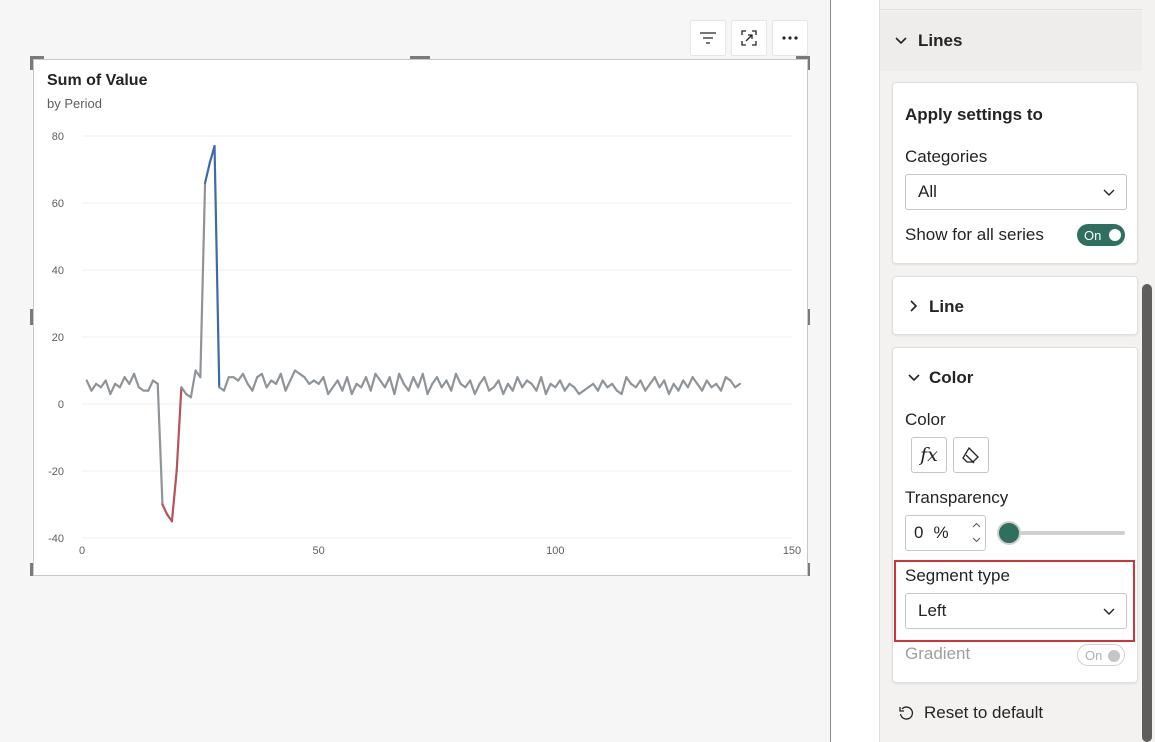  I want to click on toggle-knob, so click(1114, 656).